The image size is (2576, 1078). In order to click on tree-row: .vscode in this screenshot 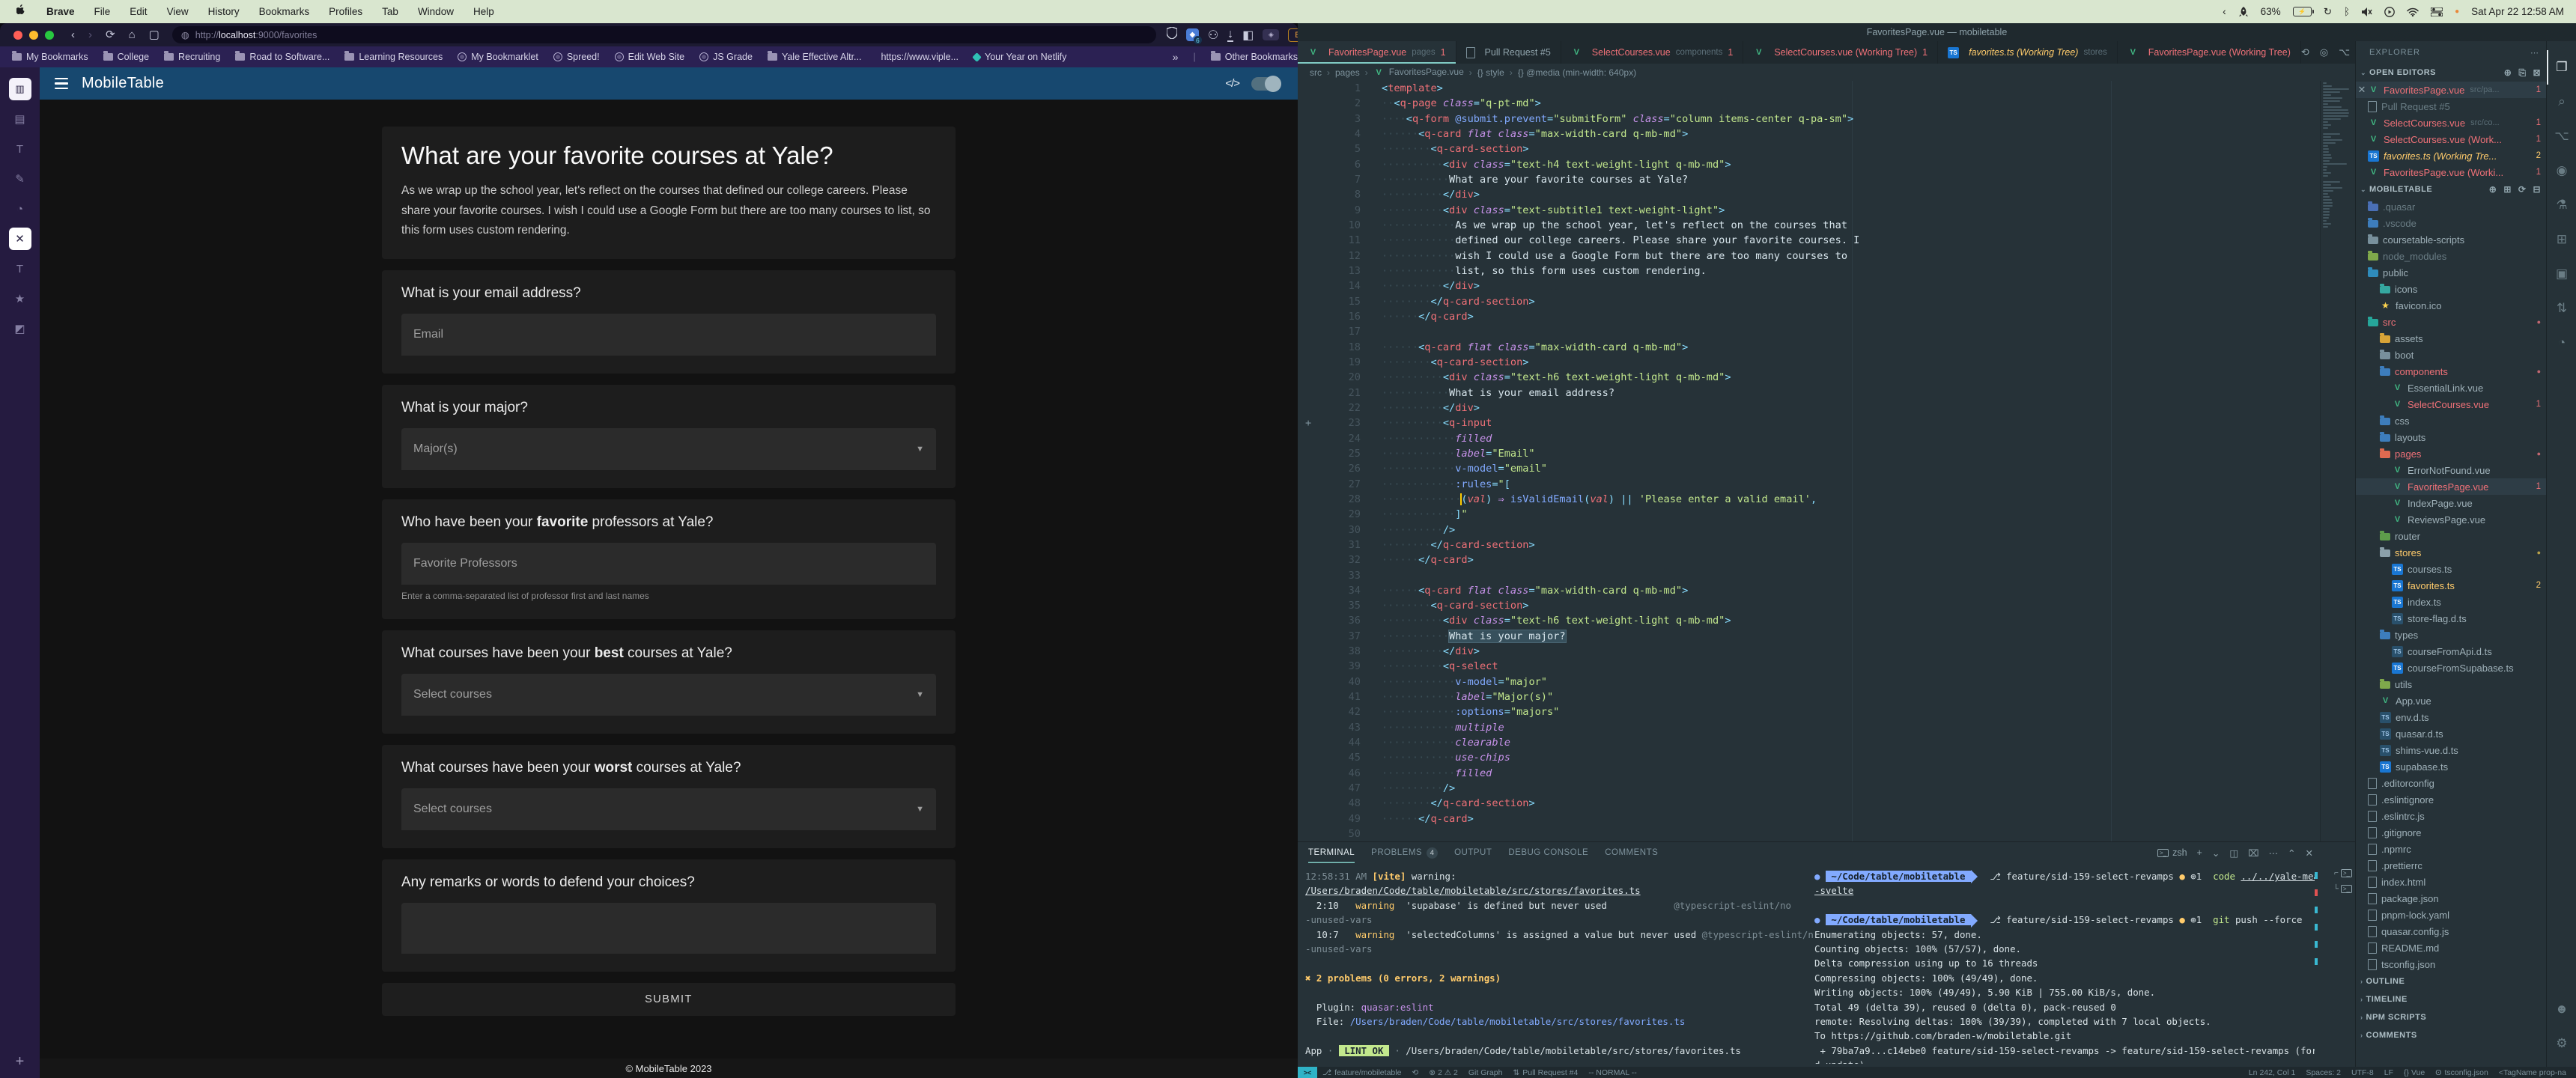, I will do `click(2451, 223)`.